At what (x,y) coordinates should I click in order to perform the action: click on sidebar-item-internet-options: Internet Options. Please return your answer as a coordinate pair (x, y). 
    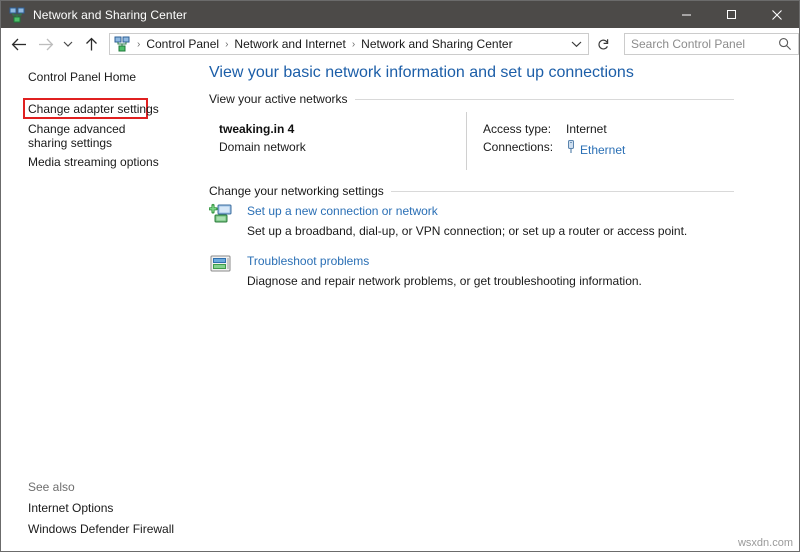
    Looking at the image, I should click on (70, 508).